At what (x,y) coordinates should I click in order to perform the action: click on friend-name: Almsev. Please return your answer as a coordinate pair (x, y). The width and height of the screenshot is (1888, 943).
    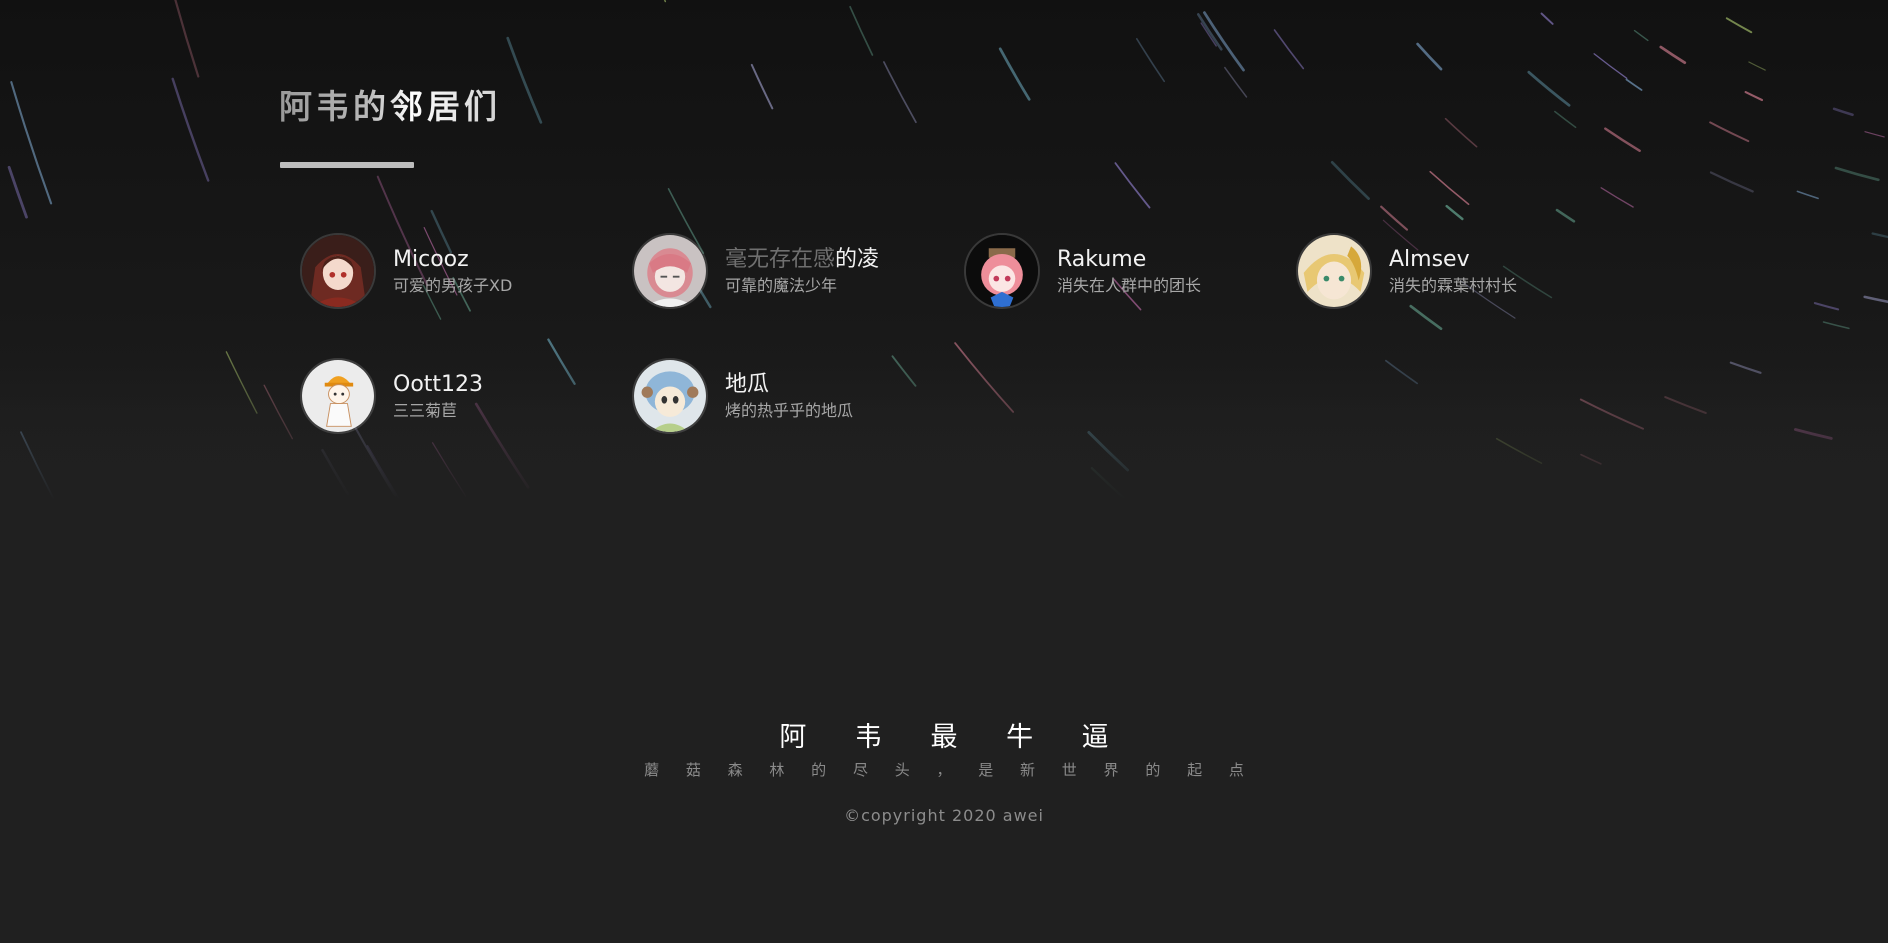
    Looking at the image, I should click on (1429, 259).